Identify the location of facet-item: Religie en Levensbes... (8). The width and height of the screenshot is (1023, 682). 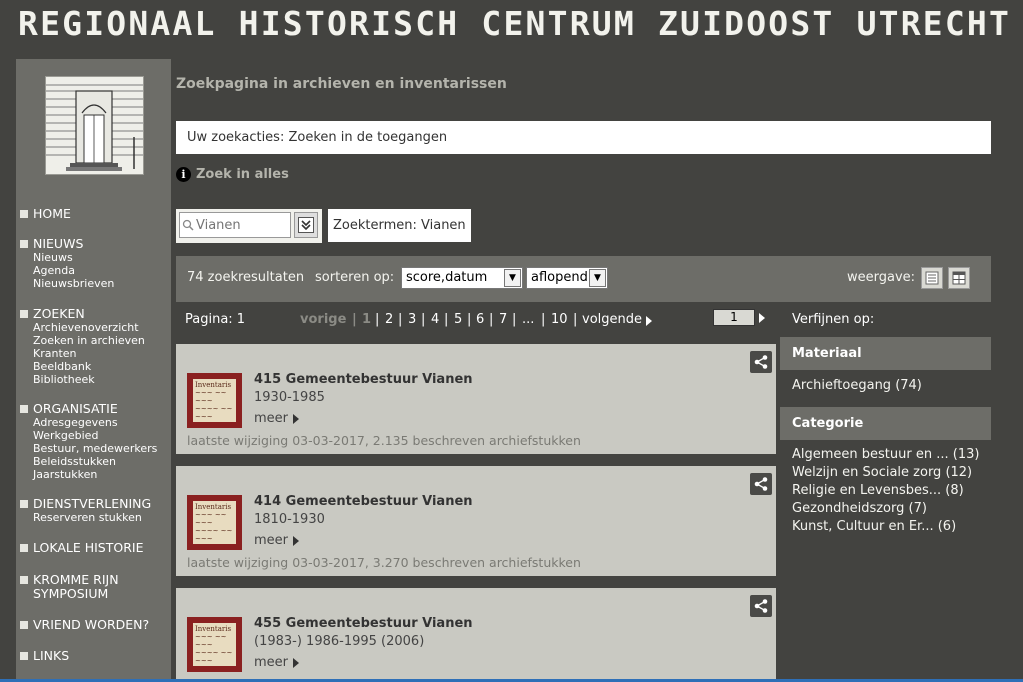
(891, 491).